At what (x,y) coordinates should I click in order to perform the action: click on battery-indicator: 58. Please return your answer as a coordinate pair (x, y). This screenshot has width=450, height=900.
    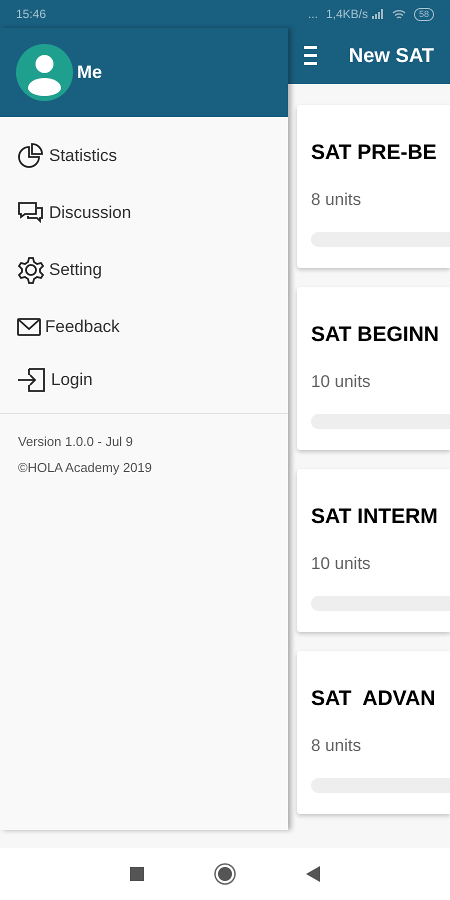
    Looking at the image, I should click on (424, 14).